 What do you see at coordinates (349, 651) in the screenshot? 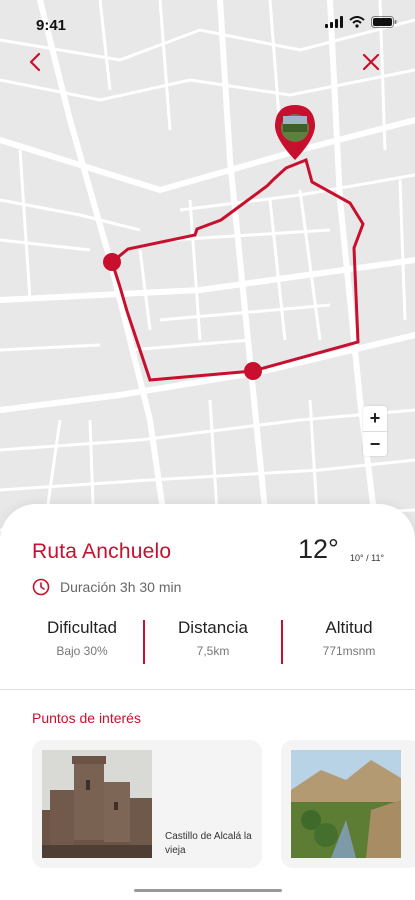
I see `stat-value: 771msnm` at bounding box center [349, 651].